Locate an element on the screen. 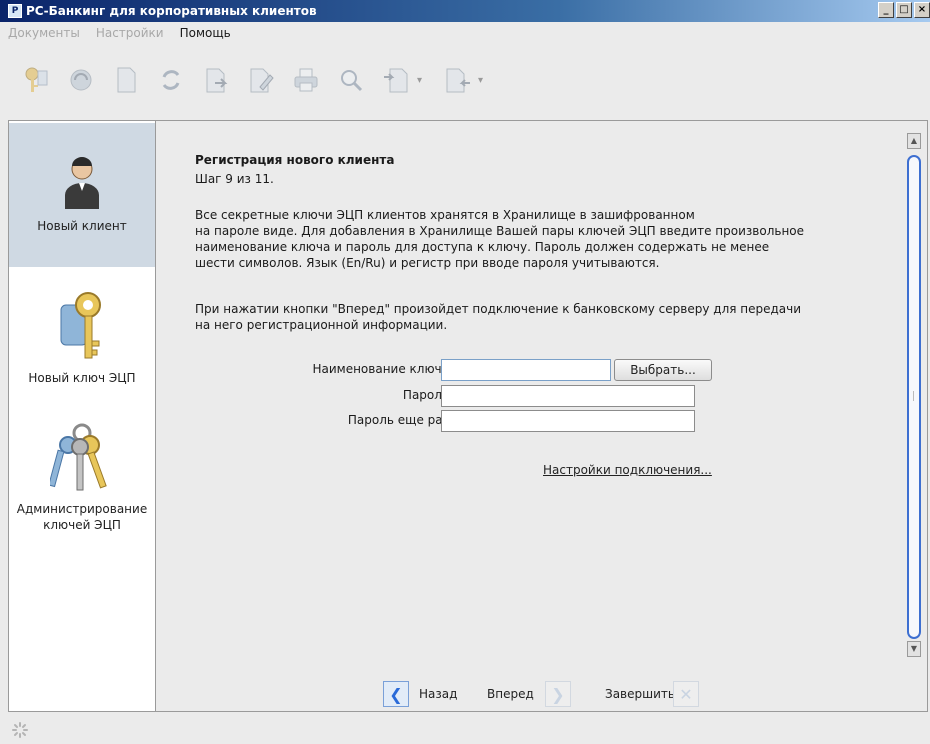  spinner-icon is located at coordinates (20, 730).